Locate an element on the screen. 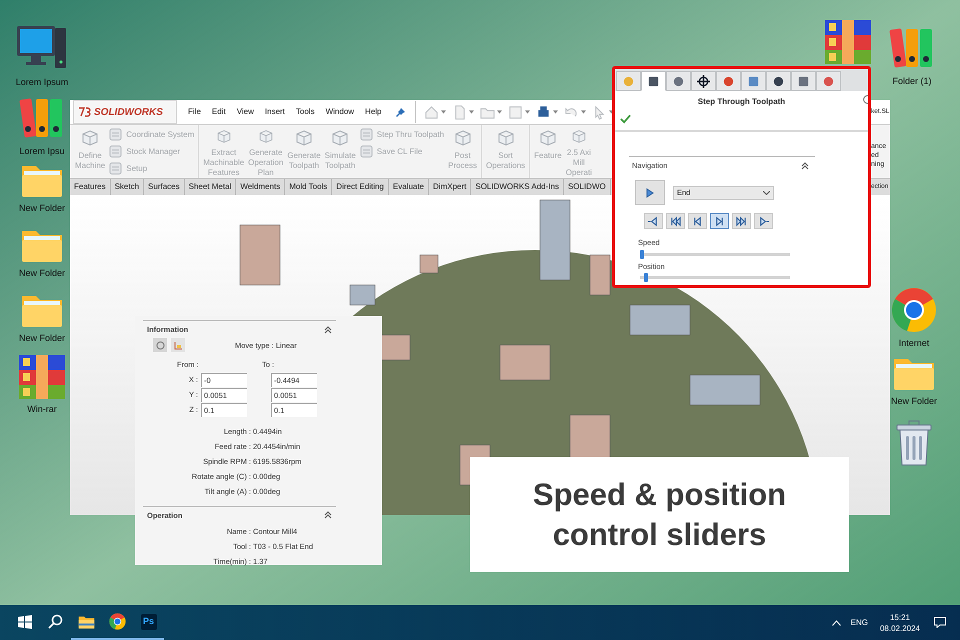  toolpath-view-button is located at coordinates (160, 345).